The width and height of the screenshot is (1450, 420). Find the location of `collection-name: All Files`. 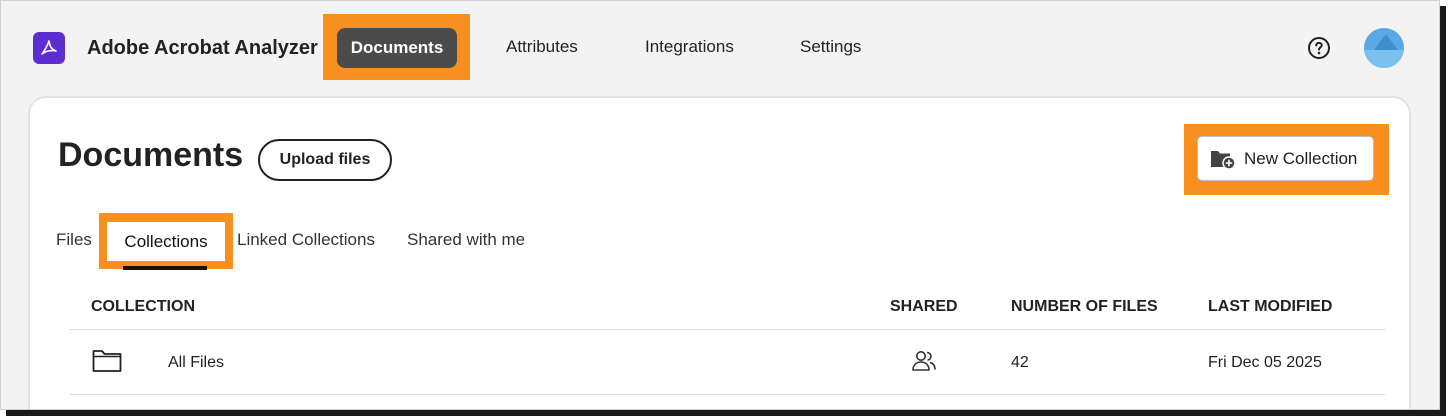

collection-name: All Files is located at coordinates (196, 363).